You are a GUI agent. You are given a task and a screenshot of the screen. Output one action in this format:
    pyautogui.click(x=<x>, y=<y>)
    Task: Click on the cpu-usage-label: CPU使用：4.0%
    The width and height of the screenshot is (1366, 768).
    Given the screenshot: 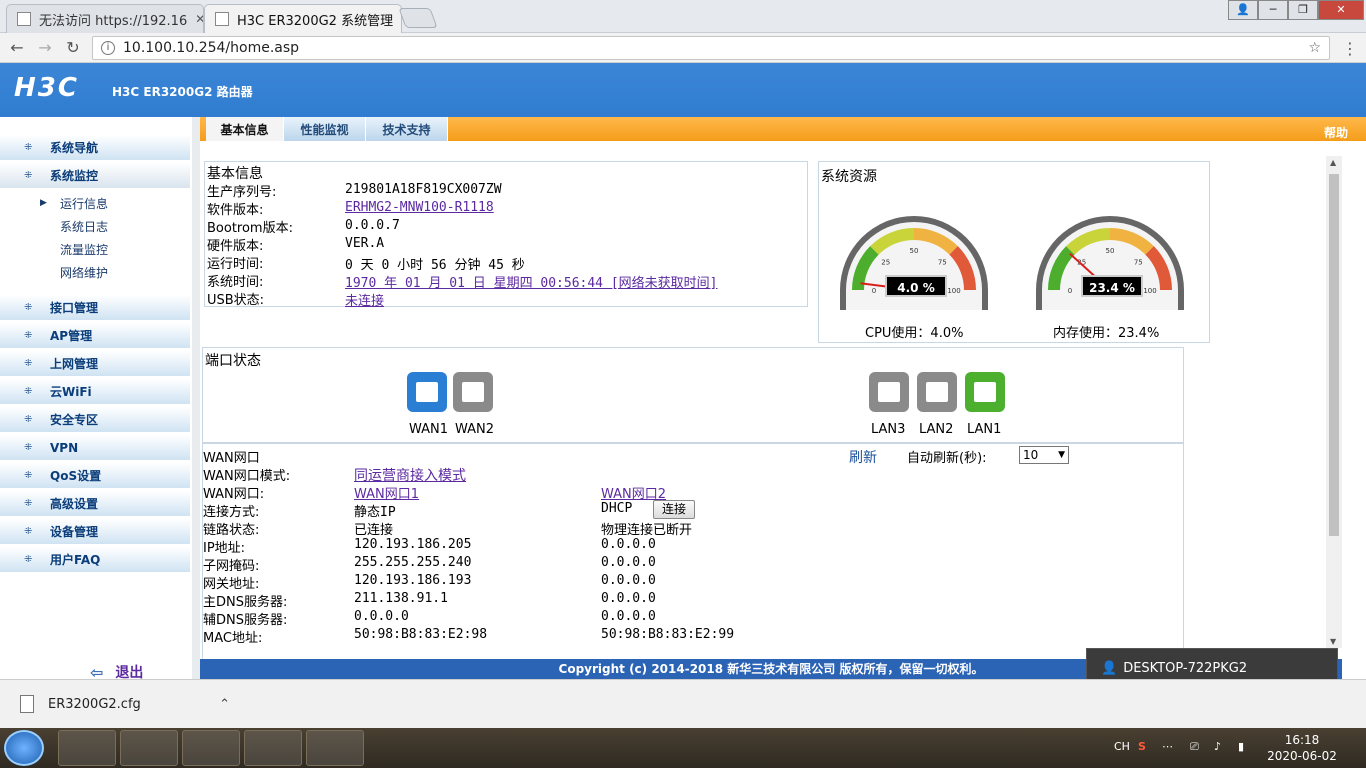 What is the action you would take?
    pyautogui.click(x=914, y=333)
    